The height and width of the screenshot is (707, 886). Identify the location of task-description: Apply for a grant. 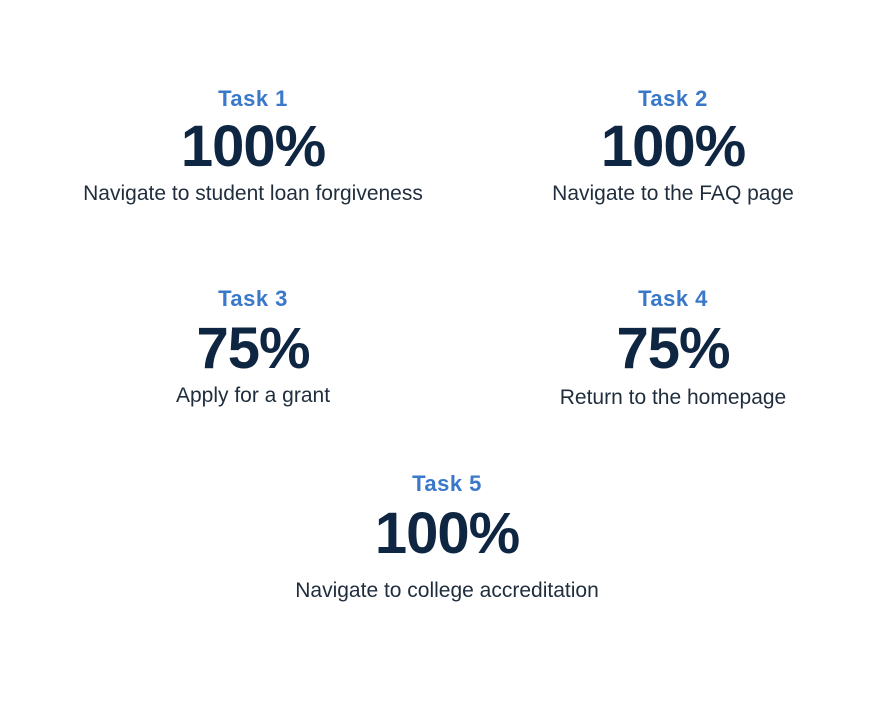
(253, 395).